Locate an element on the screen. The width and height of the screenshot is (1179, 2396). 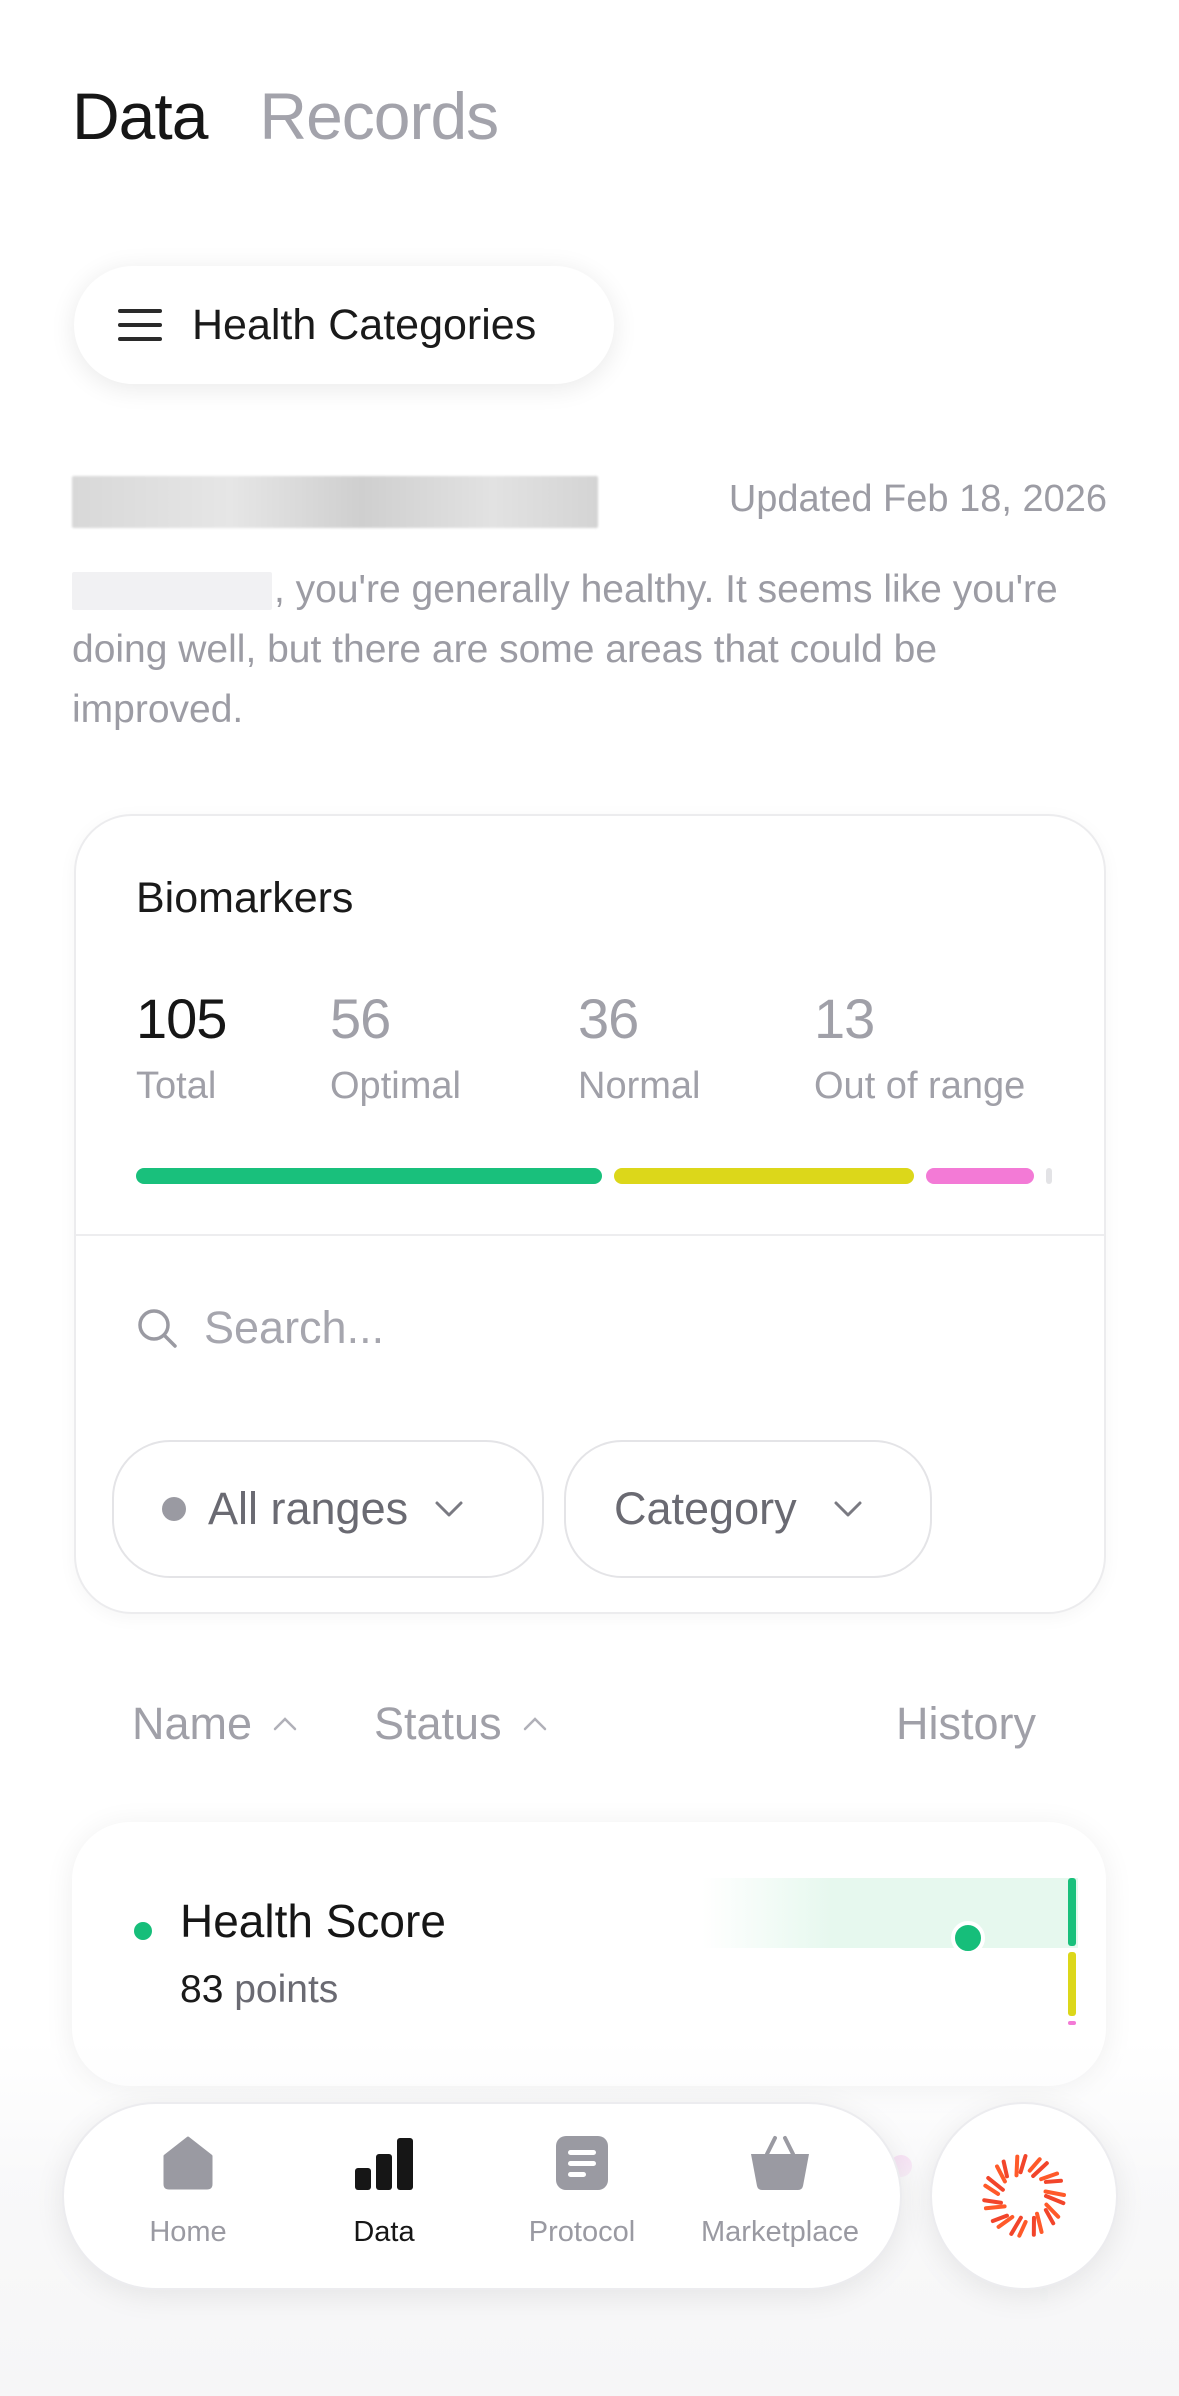
bottom-nav: Home Data Protocol Marketplace is located at coordinates (482, 2196).